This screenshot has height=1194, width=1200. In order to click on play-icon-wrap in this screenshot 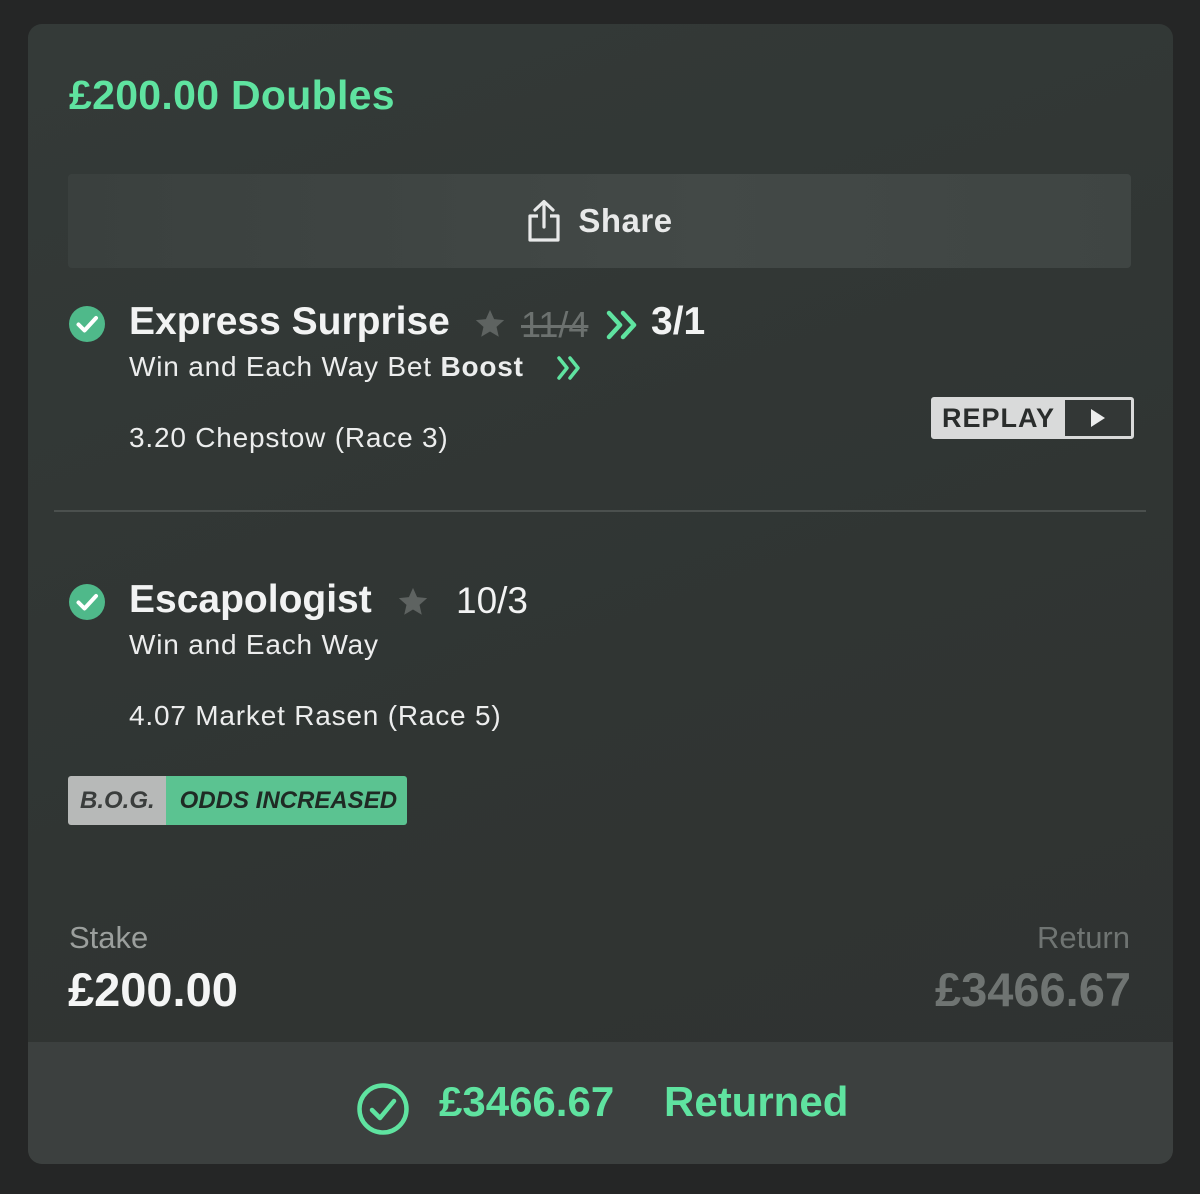, I will do `click(1098, 418)`.